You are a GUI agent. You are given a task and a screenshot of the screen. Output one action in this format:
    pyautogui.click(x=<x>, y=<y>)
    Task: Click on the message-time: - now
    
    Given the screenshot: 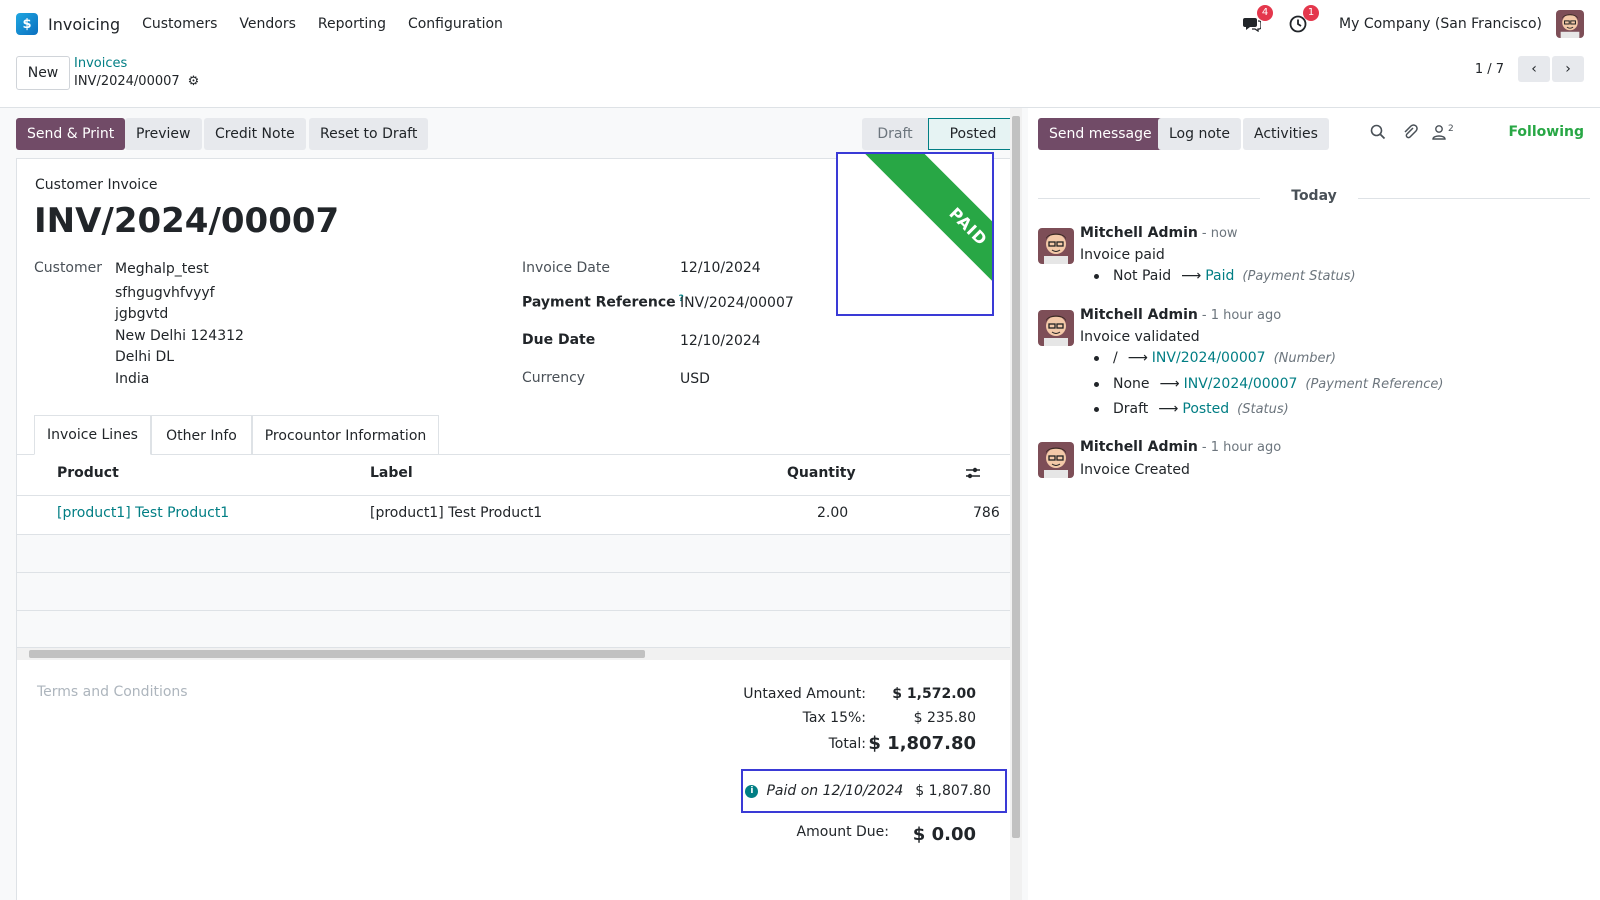 What is the action you would take?
    pyautogui.click(x=1219, y=233)
    